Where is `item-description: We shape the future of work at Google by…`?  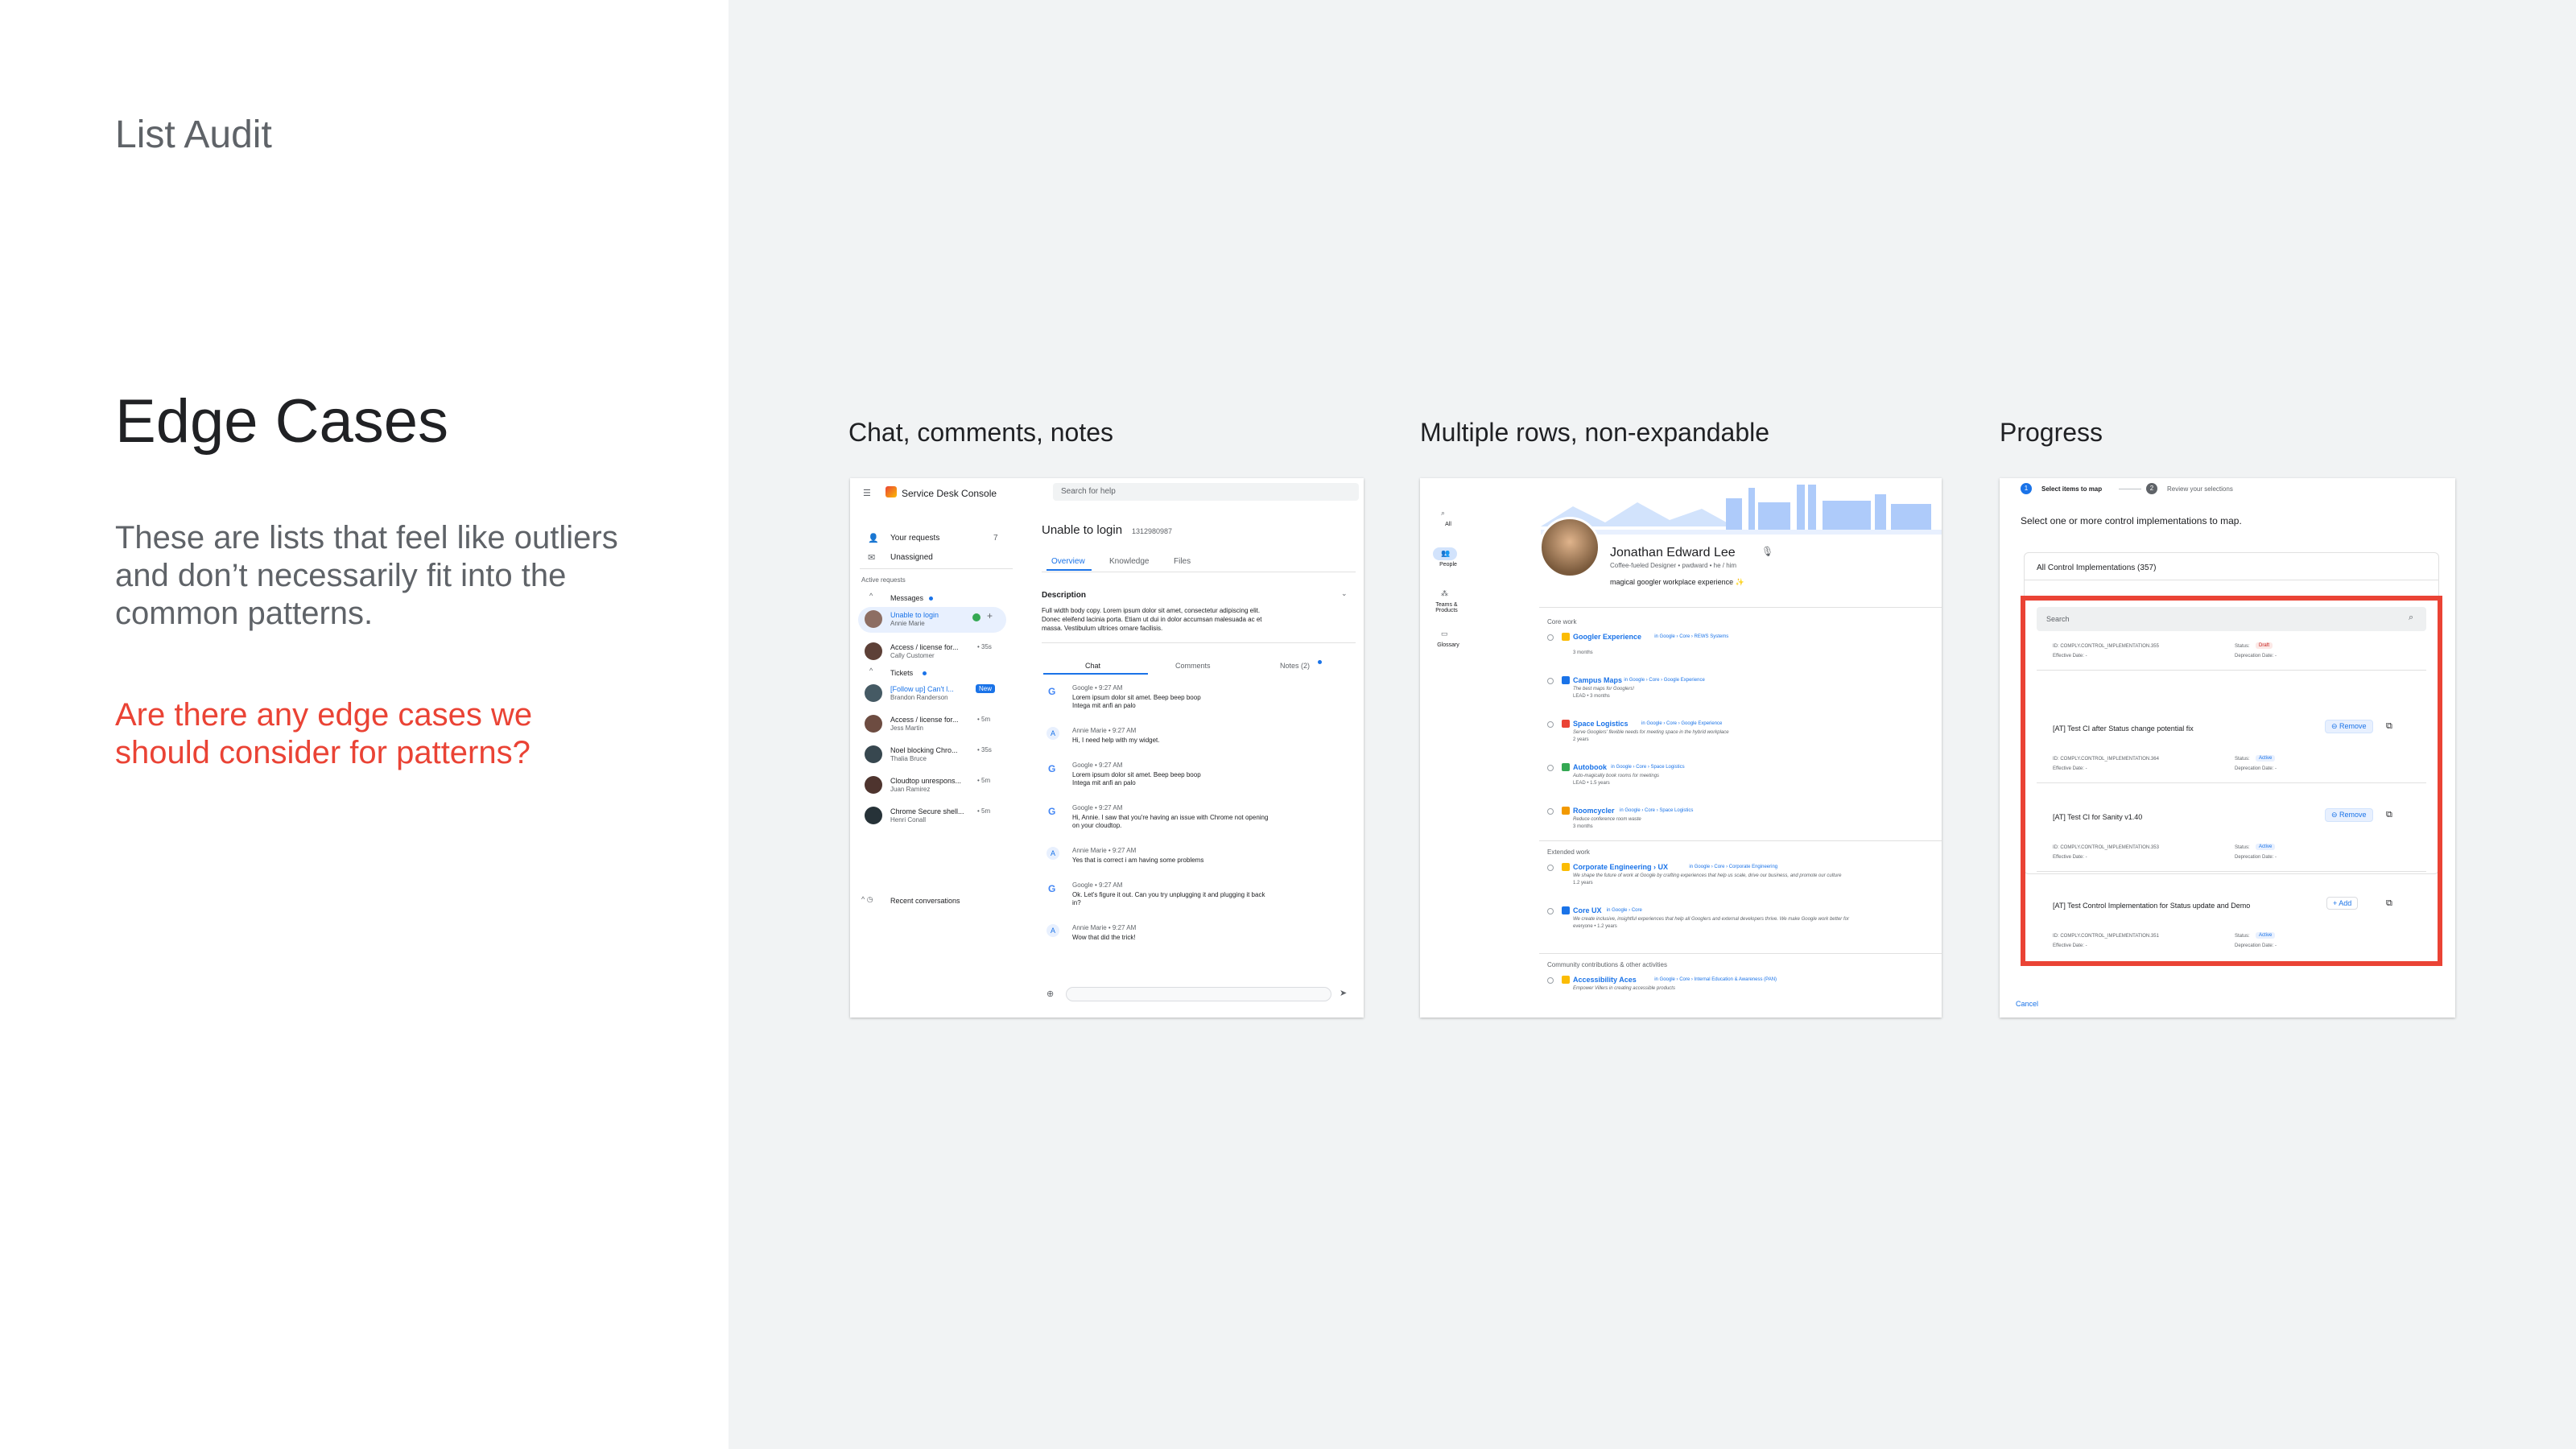
item-description: We shape the future of work at Google by… is located at coordinates (1707, 875).